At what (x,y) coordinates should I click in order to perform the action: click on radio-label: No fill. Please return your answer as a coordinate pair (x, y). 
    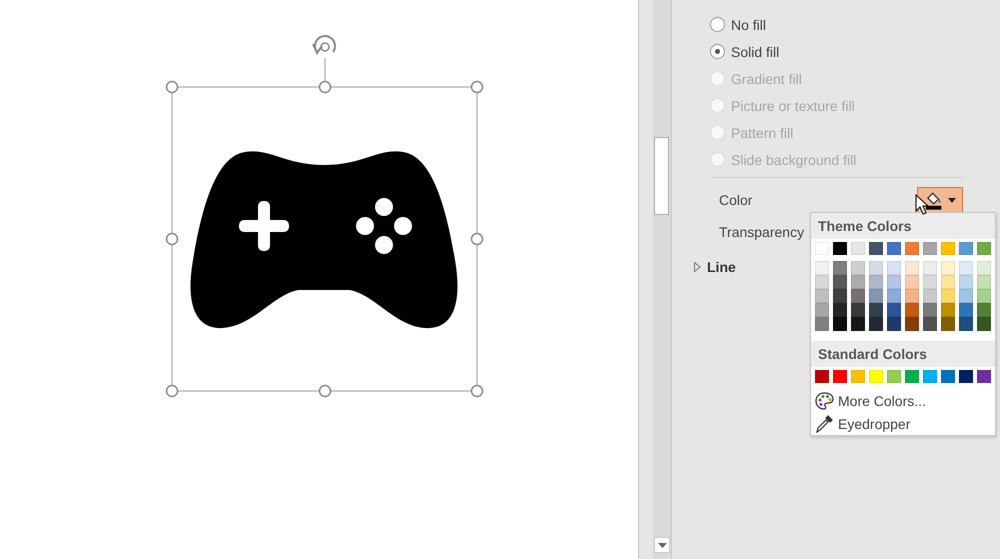
    Looking at the image, I should click on (748, 24).